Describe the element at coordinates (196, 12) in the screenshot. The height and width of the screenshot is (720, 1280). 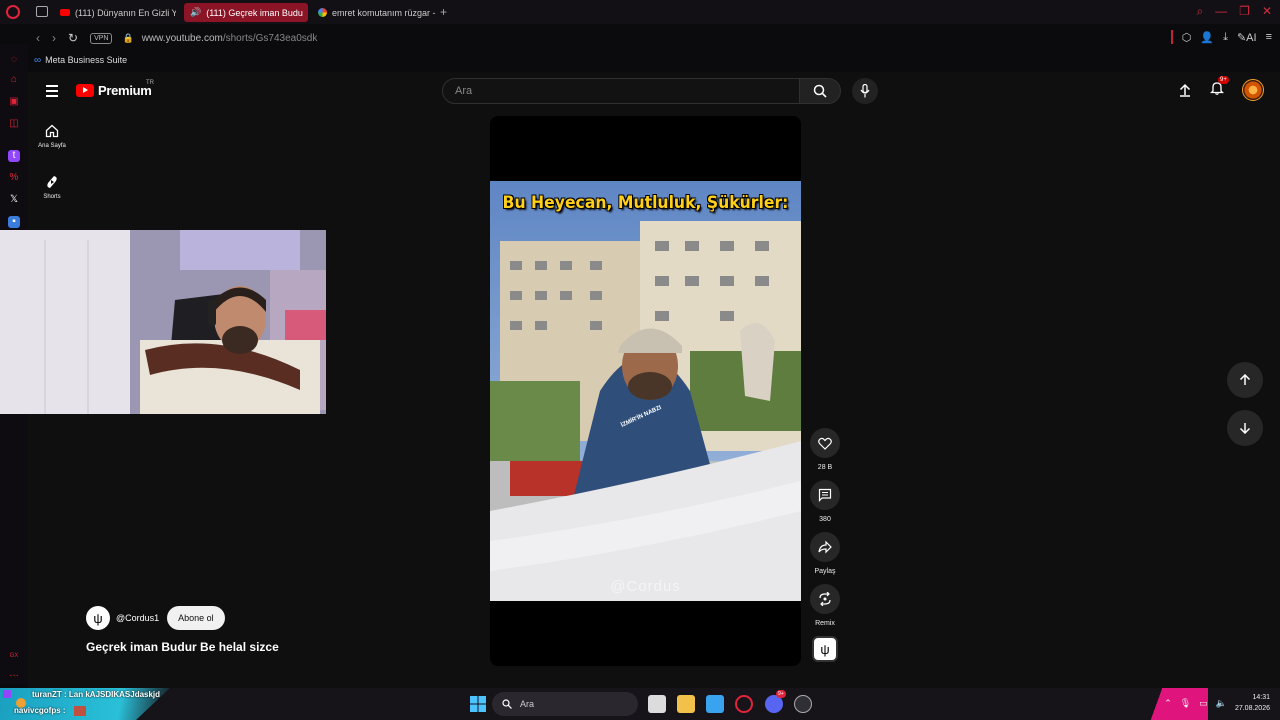
I see `speaker-icon: 🔊` at that location.